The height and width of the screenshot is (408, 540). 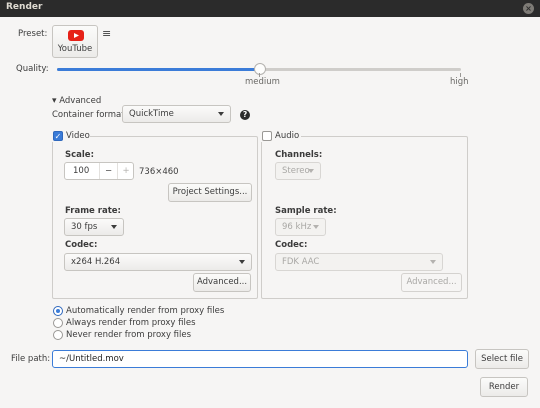 I want to click on preset-menu-icon: ≡, so click(x=106, y=33).